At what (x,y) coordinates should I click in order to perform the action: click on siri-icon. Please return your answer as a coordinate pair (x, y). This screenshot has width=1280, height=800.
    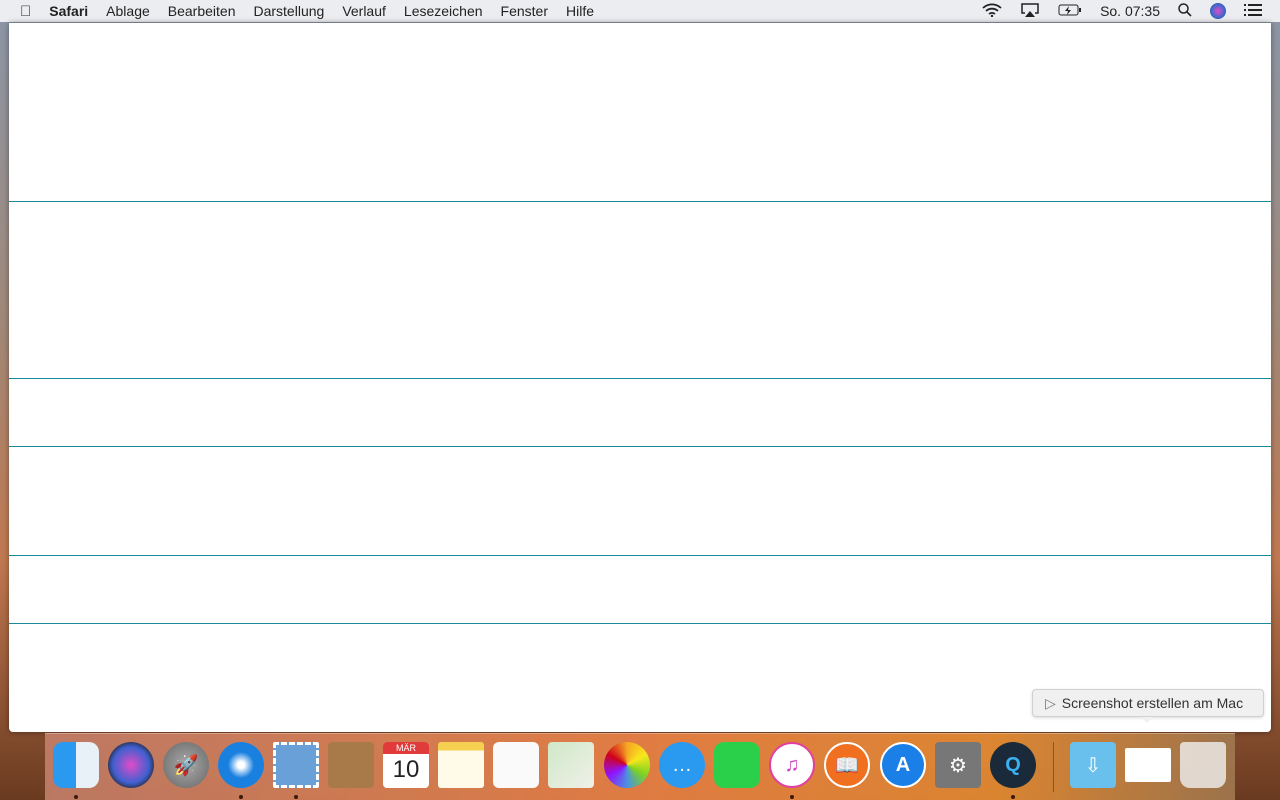
    Looking at the image, I should click on (1218, 11).